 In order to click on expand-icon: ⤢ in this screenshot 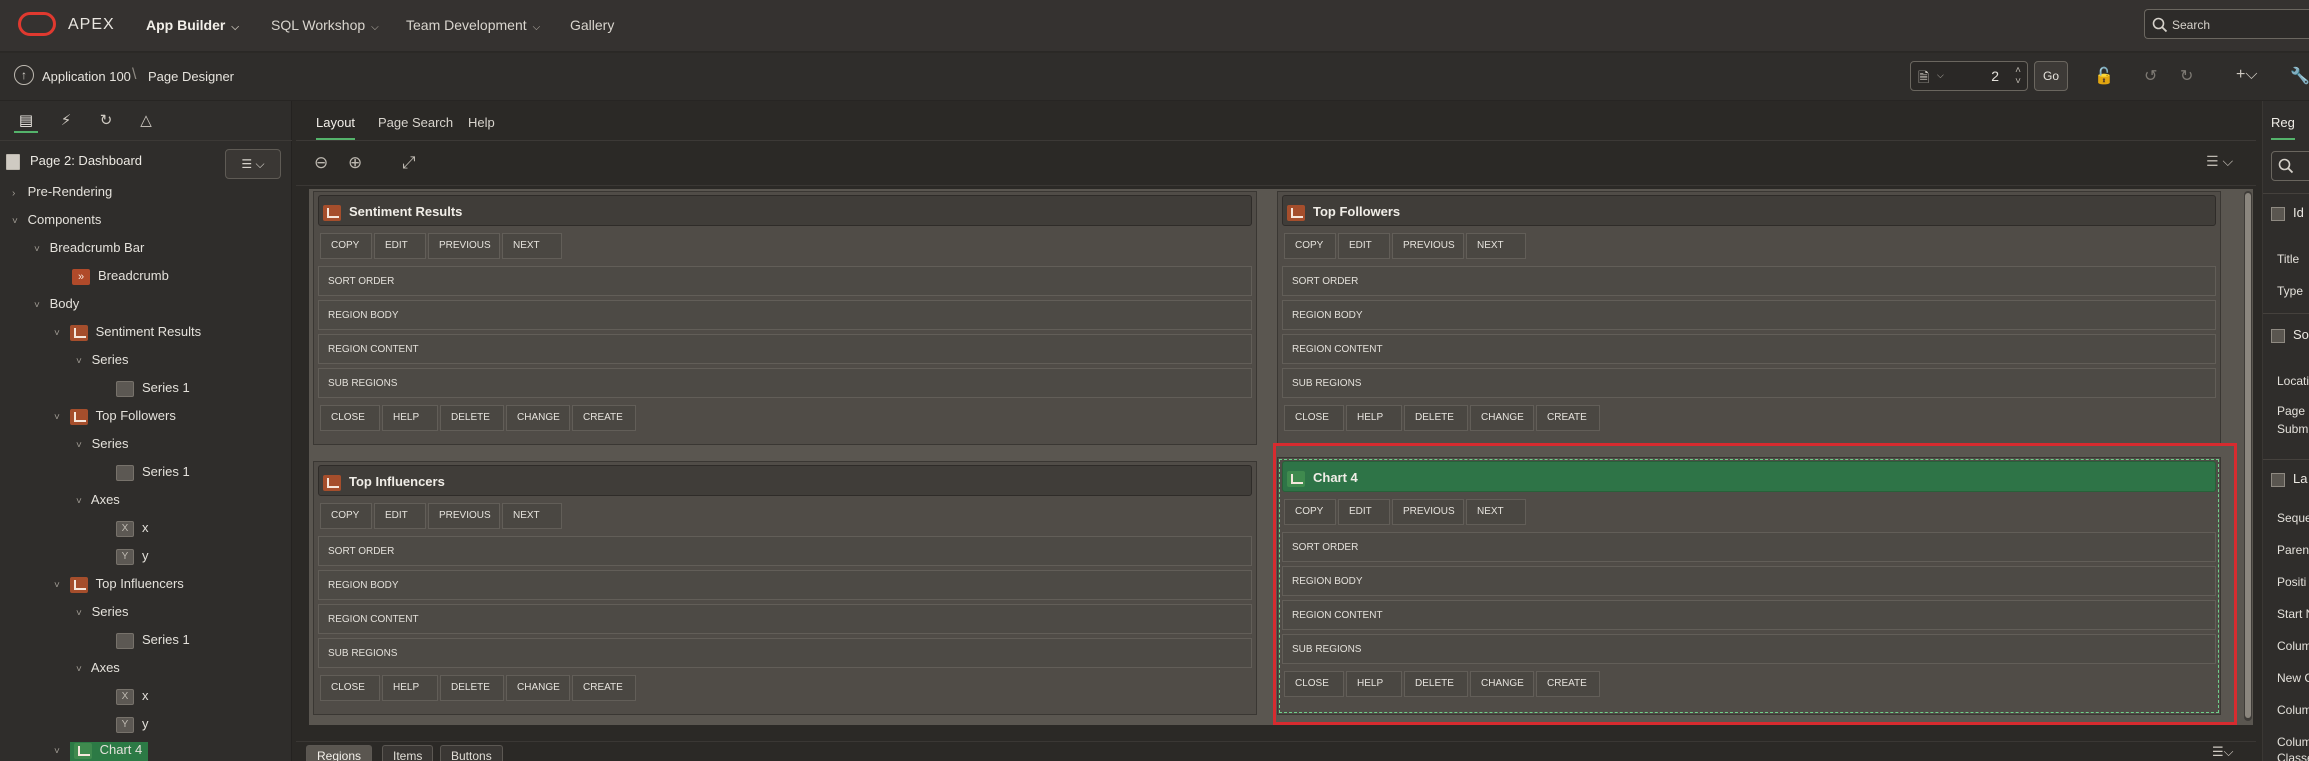, I will do `click(409, 163)`.